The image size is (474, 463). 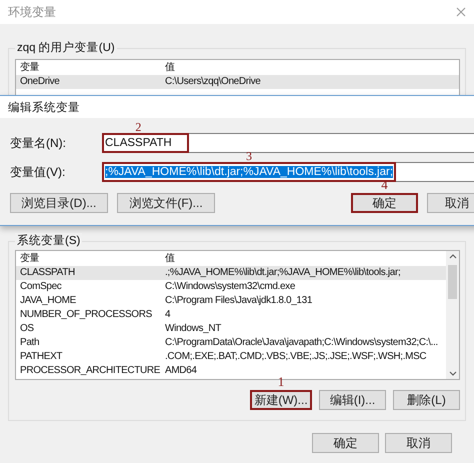 I want to click on list-row: CLASSPATH .;%JAVA_HOME%\lib\dt.jar;%JAVA_HOME%\lib\tools.jar;, so click(x=231, y=273).